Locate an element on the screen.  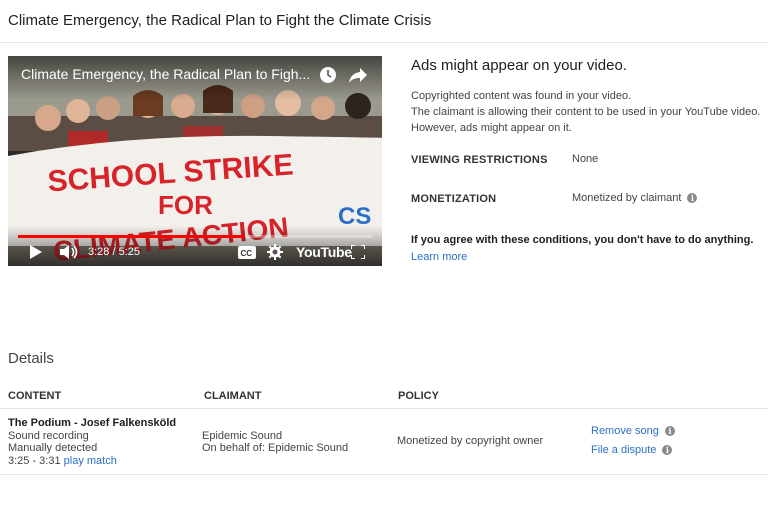
time-current: 3:28 is located at coordinates (99, 252).